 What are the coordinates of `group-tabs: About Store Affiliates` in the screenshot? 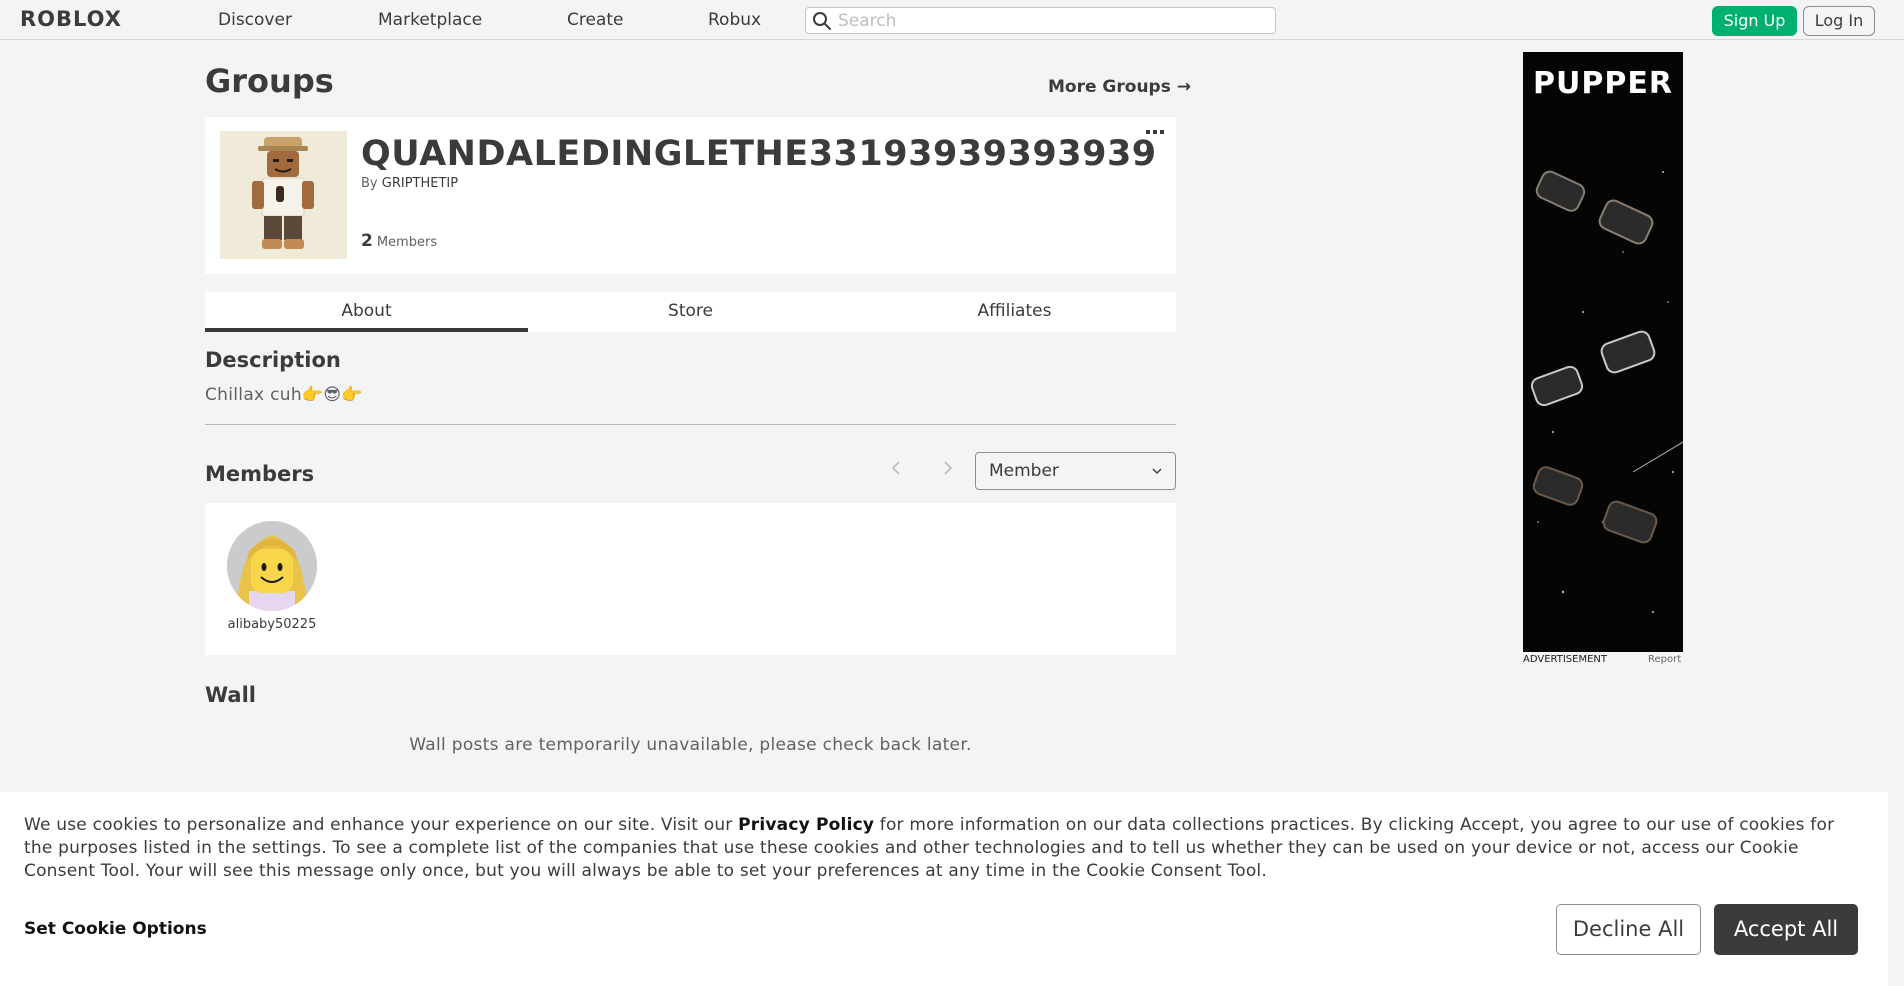 It's located at (690, 312).